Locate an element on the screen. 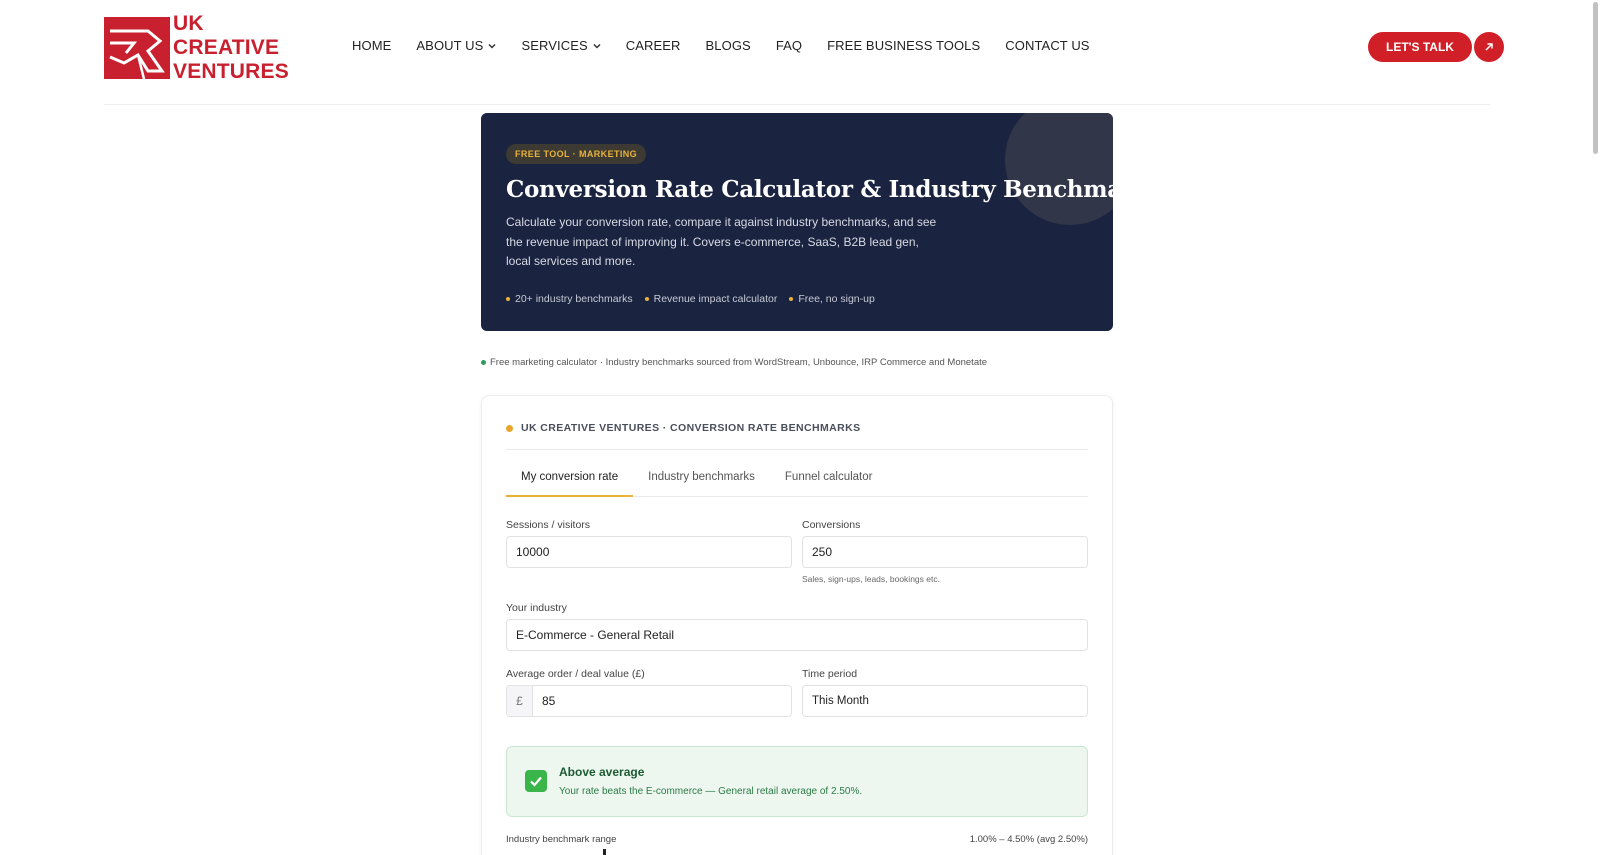  sessions-input: 10000 is located at coordinates (649, 552).